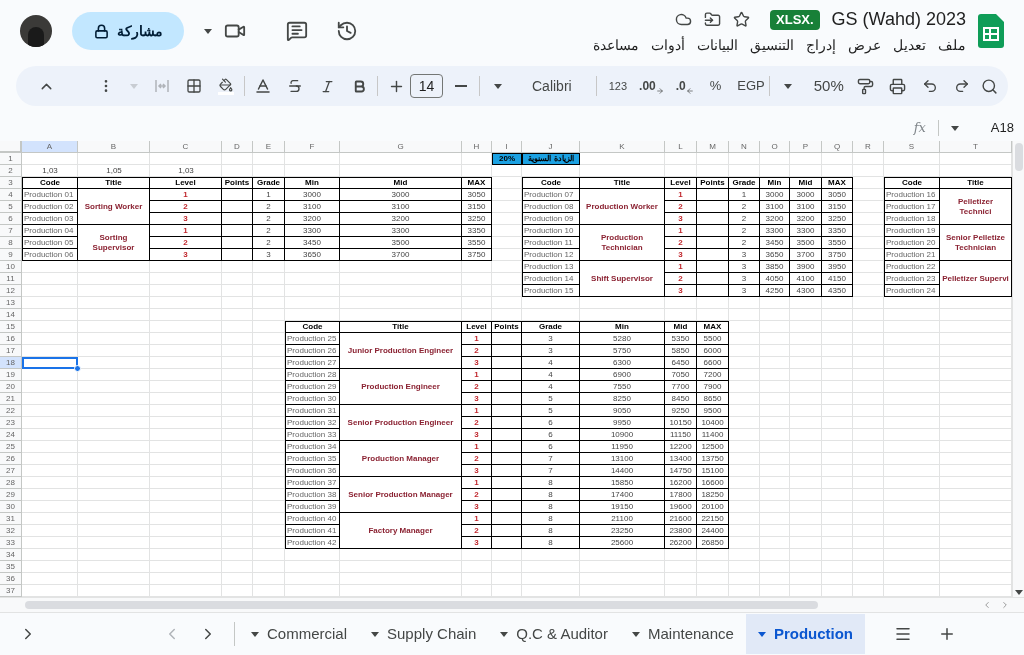  What do you see at coordinates (50, 147) in the screenshot?
I see `column-header: A` at bounding box center [50, 147].